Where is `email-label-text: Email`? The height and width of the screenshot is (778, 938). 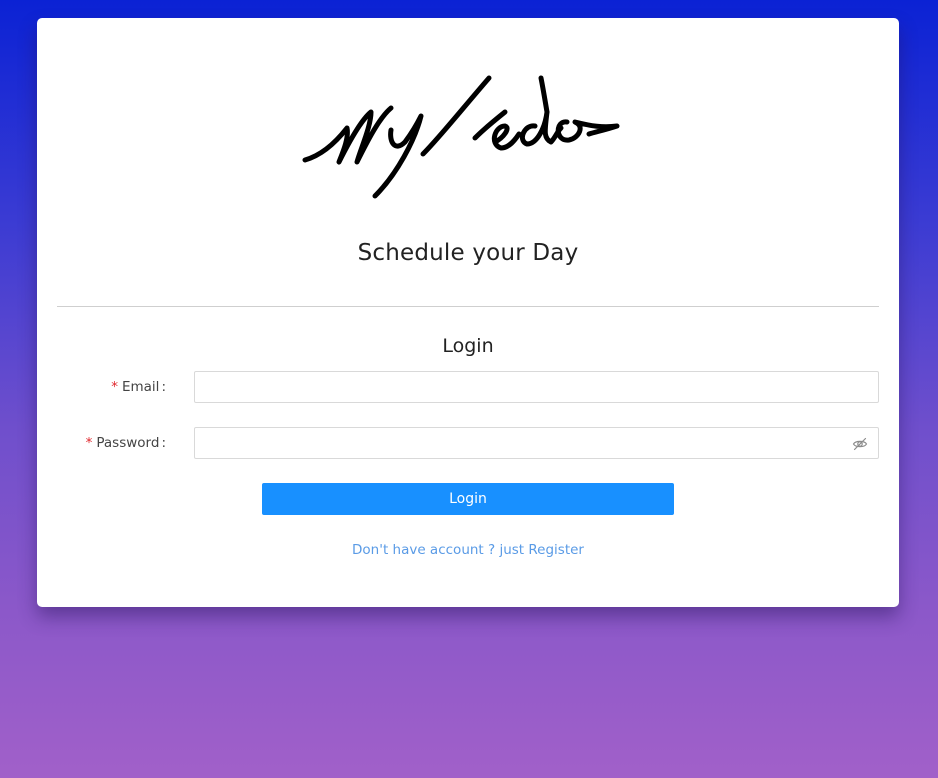 email-label-text: Email is located at coordinates (140, 387).